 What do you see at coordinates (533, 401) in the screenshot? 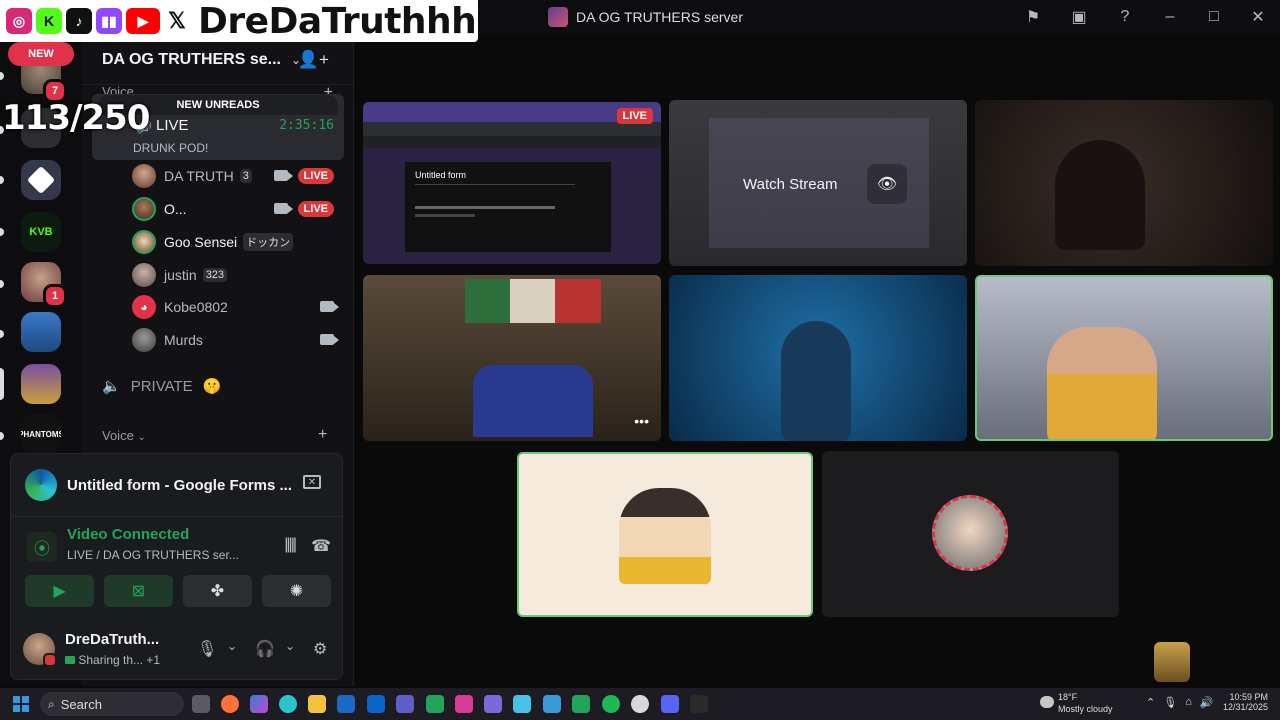
I see `webcam-person` at bounding box center [533, 401].